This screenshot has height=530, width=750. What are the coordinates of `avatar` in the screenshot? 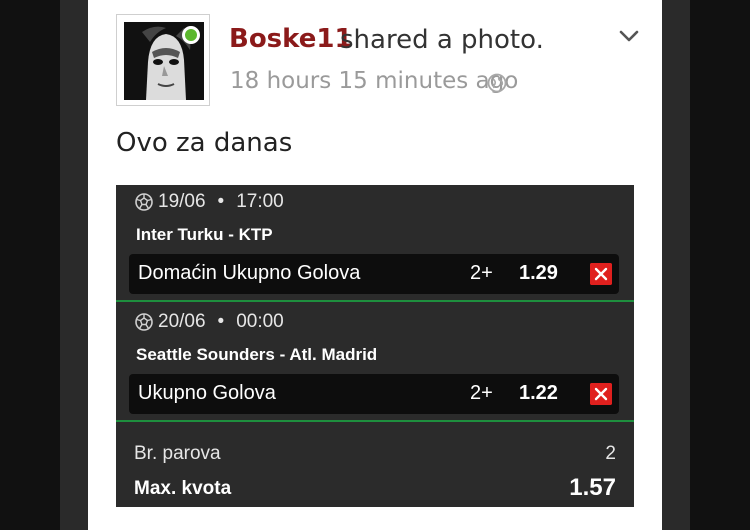 It's located at (163, 60).